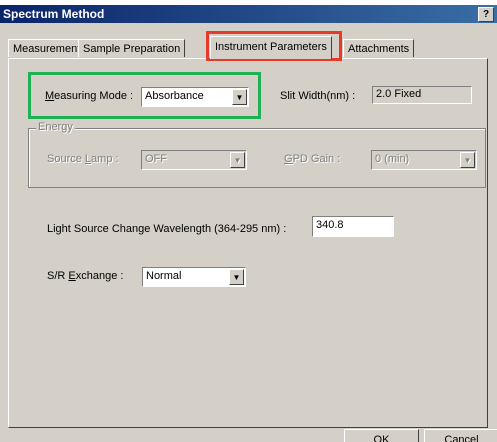 This screenshot has height=442, width=497. I want to click on cancel-button: Cancel, so click(460, 435).